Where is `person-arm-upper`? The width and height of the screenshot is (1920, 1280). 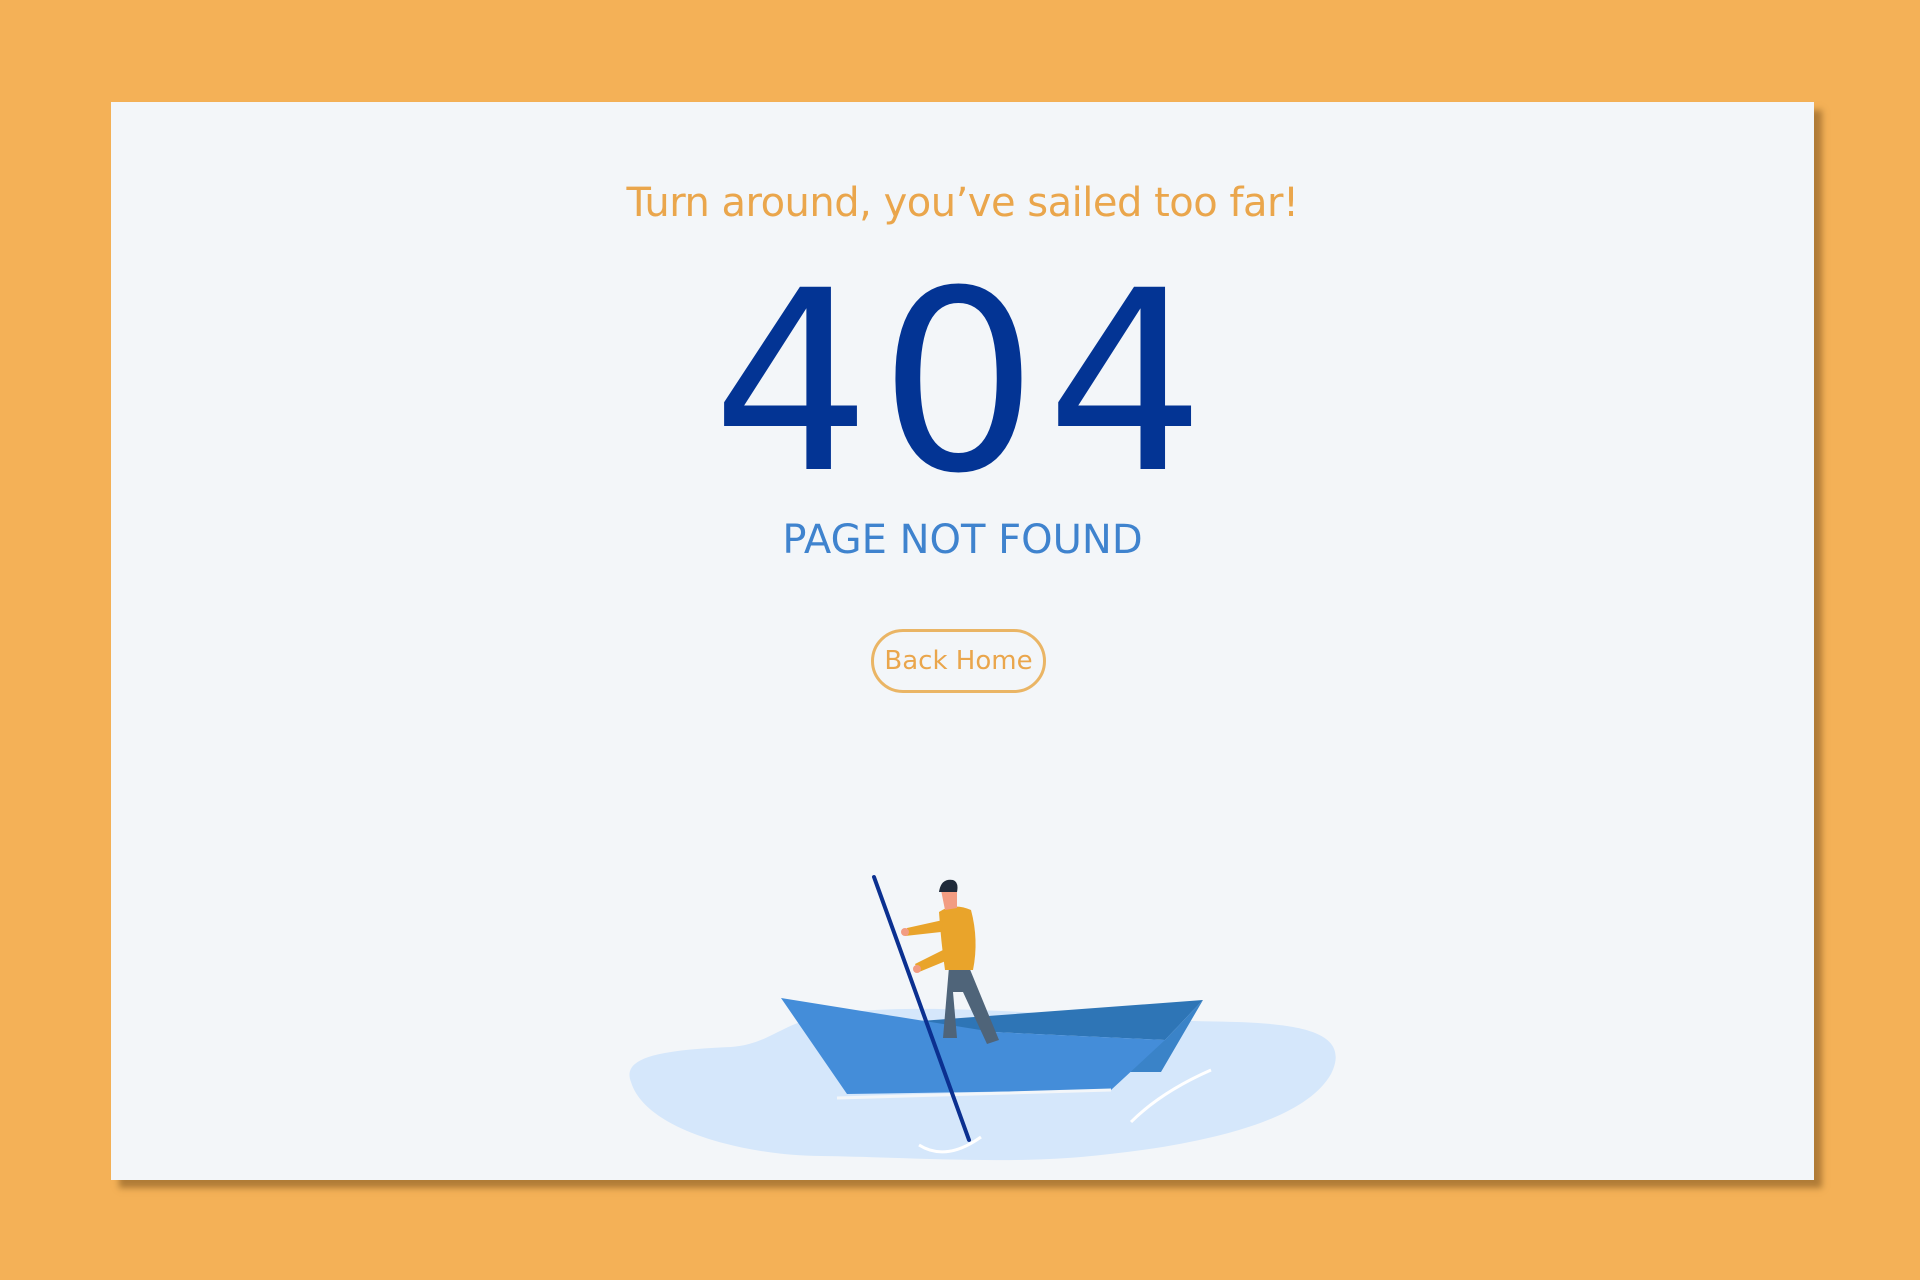
person-arm-upper is located at coordinates (924, 928).